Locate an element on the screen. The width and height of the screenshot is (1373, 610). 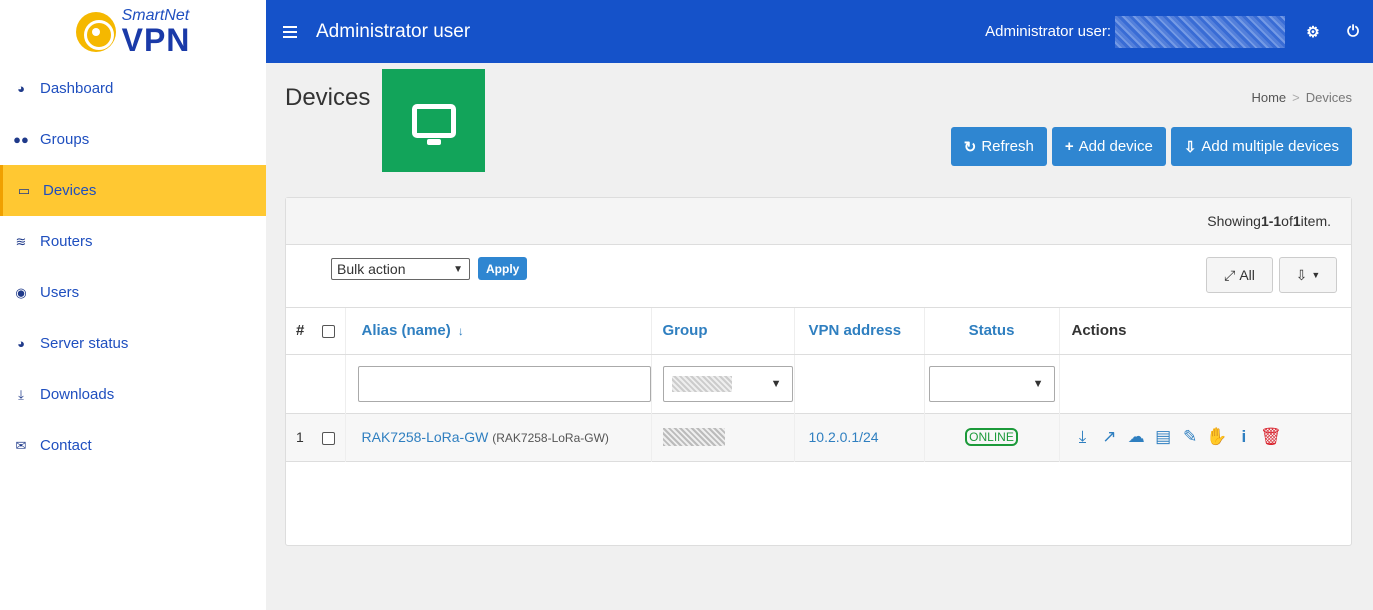
export-icon: ⇩ is located at coordinates (1301, 274).